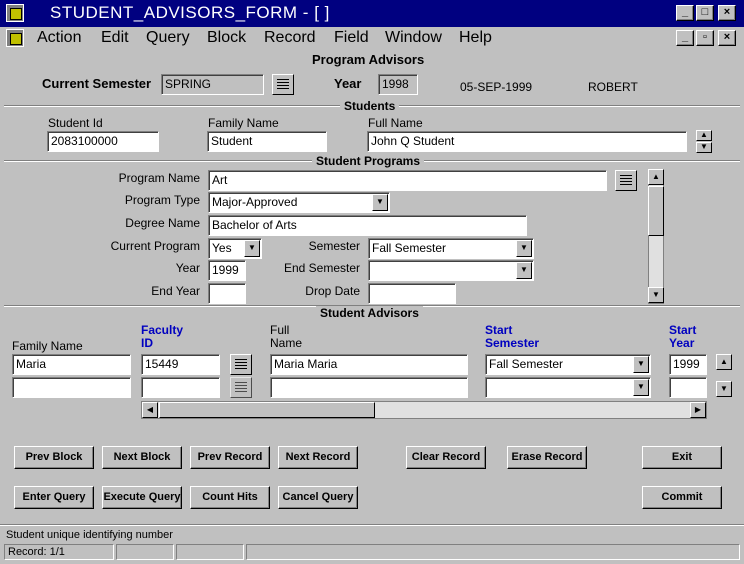  I want to click on current-year-field: 1998, so click(398, 84).